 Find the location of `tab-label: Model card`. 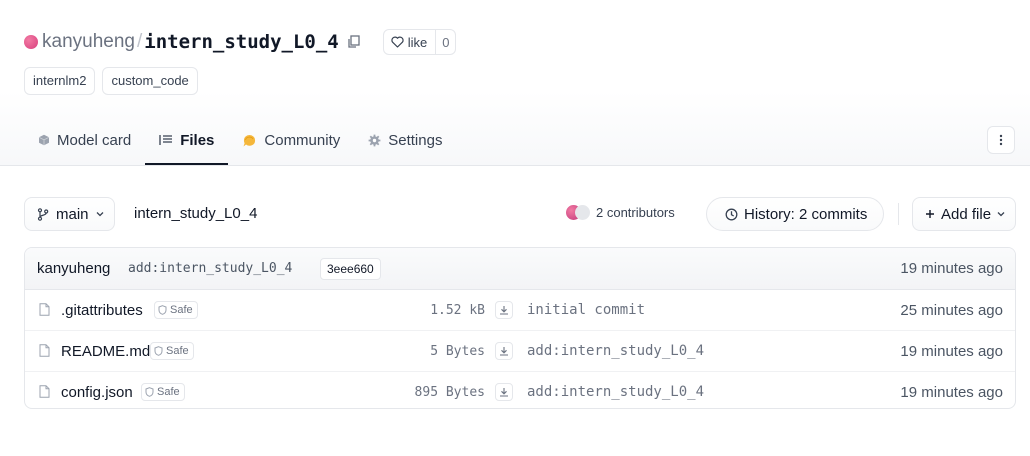

tab-label: Model card is located at coordinates (94, 140).